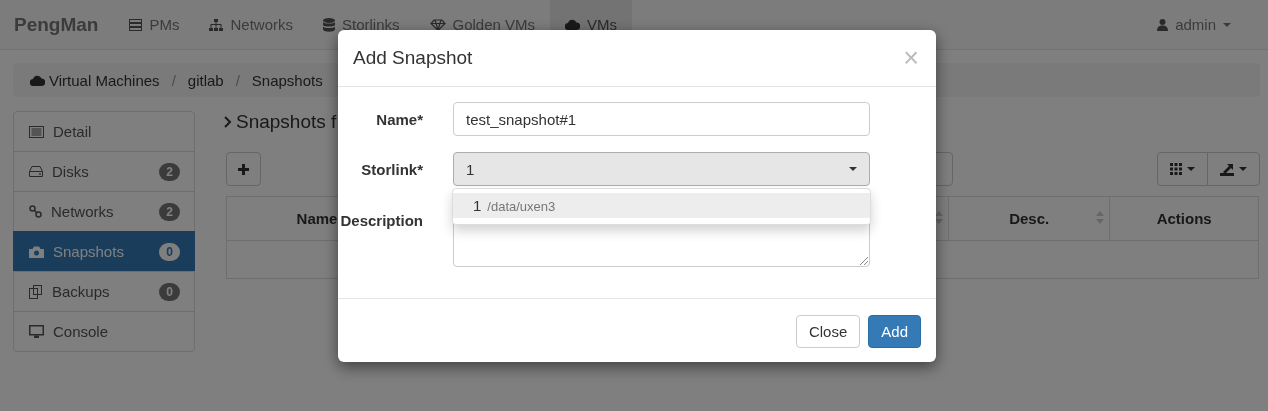 This screenshot has width=1268, height=411. What do you see at coordinates (661, 119) in the screenshot?
I see `input-field: test_snapshot#1` at bounding box center [661, 119].